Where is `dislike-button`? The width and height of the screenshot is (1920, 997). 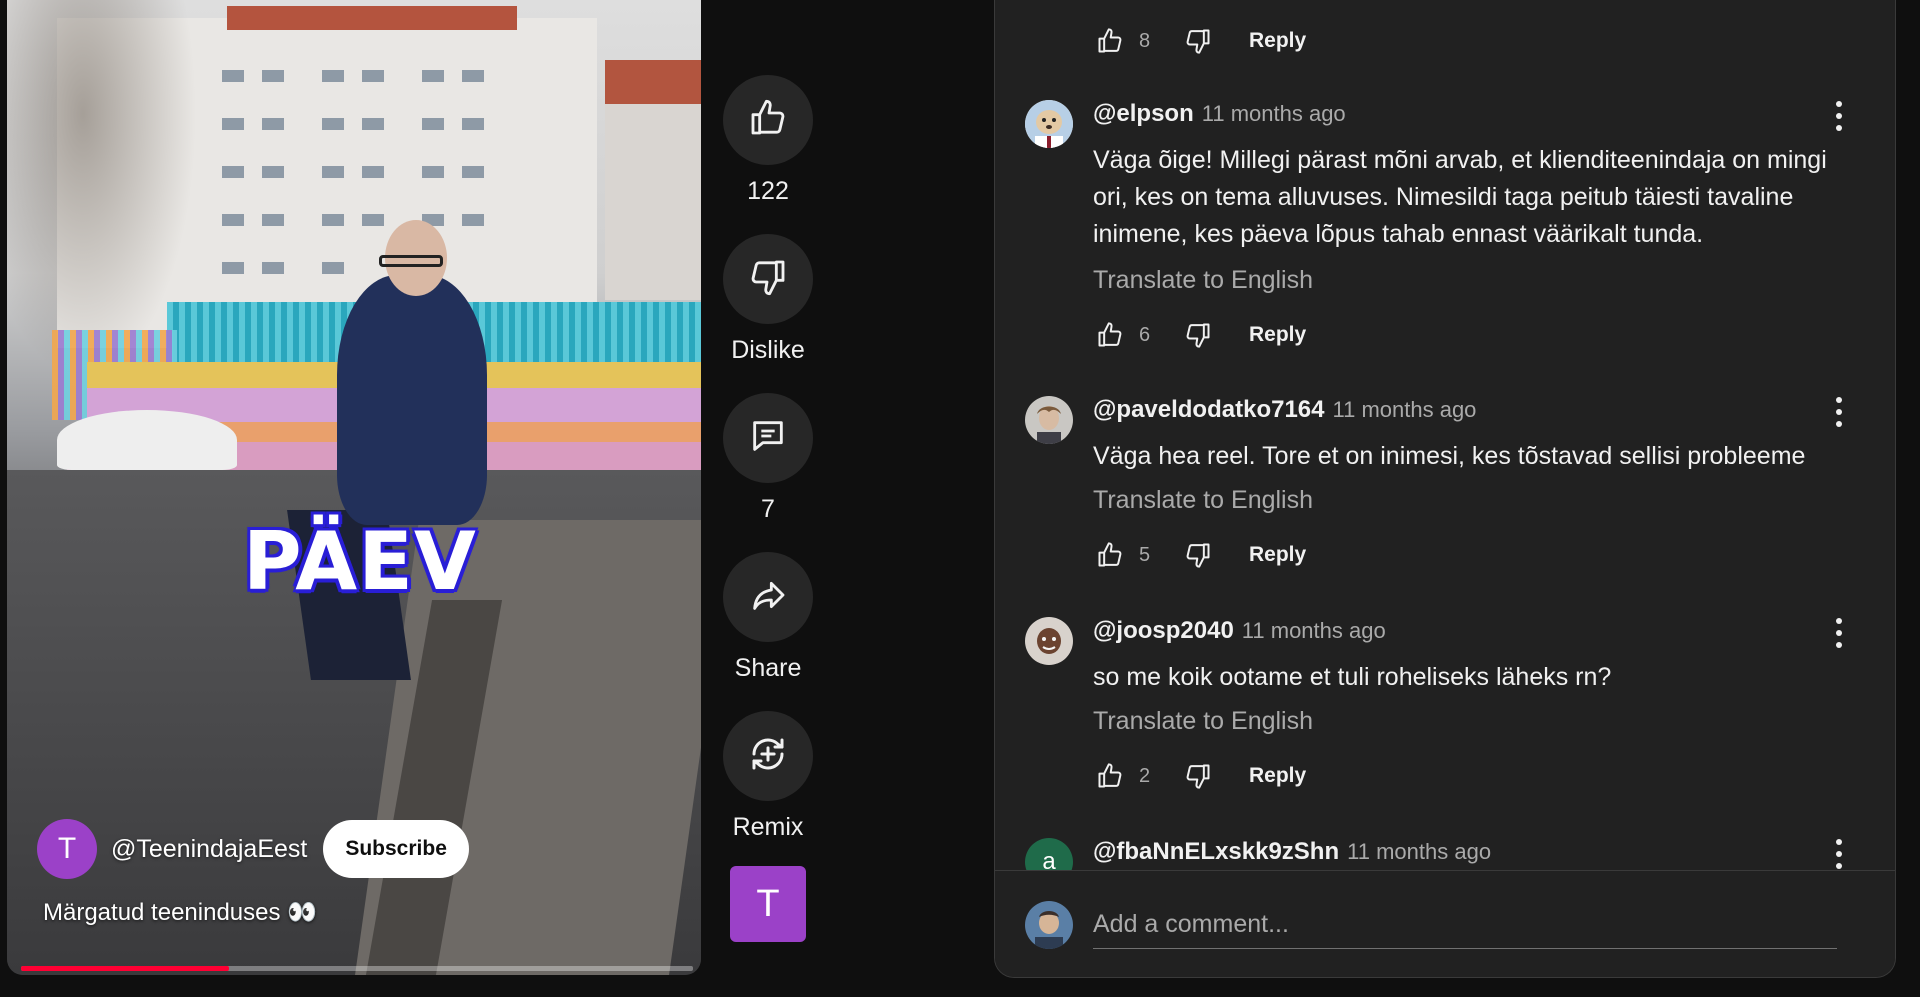 dislike-button is located at coordinates (768, 279).